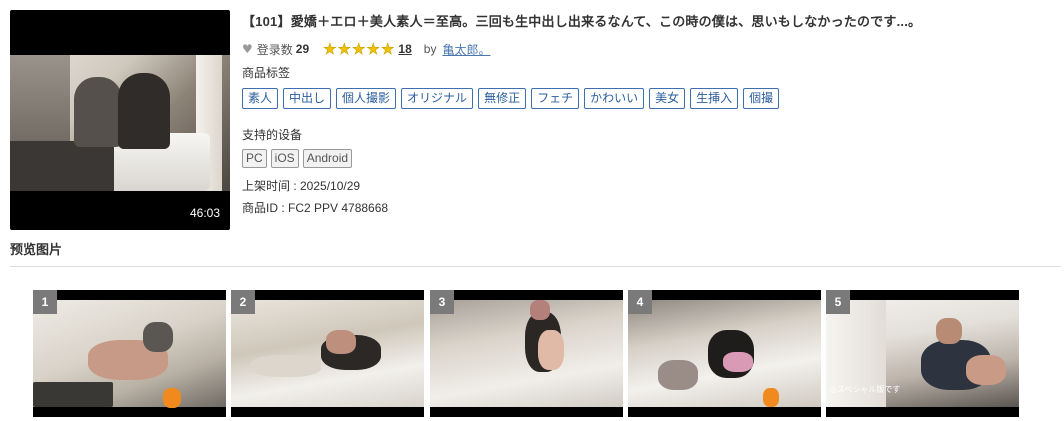  What do you see at coordinates (922, 353) in the screenshot?
I see `preview-image: 5 ◎スペシャル版です` at bounding box center [922, 353].